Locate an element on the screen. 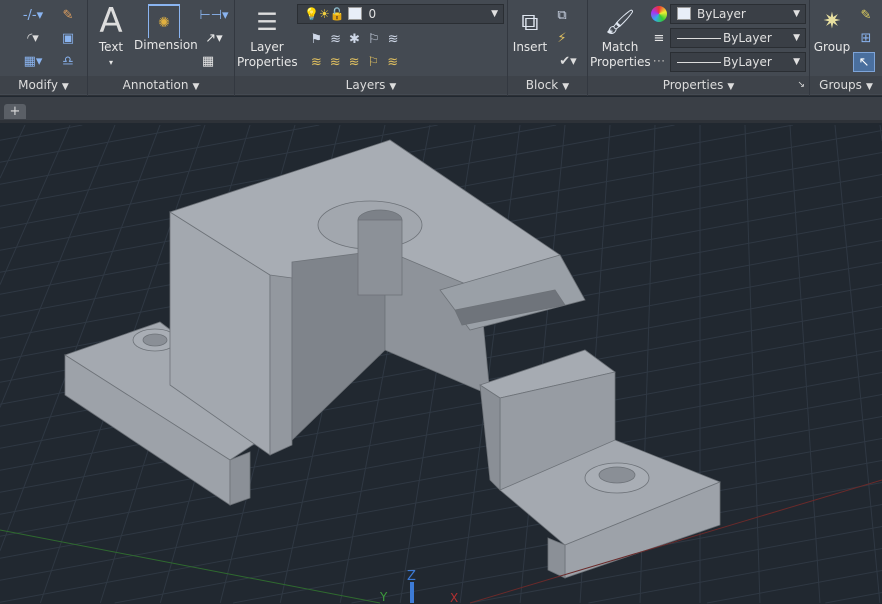  color-swatch is located at coordinates (684, 13).